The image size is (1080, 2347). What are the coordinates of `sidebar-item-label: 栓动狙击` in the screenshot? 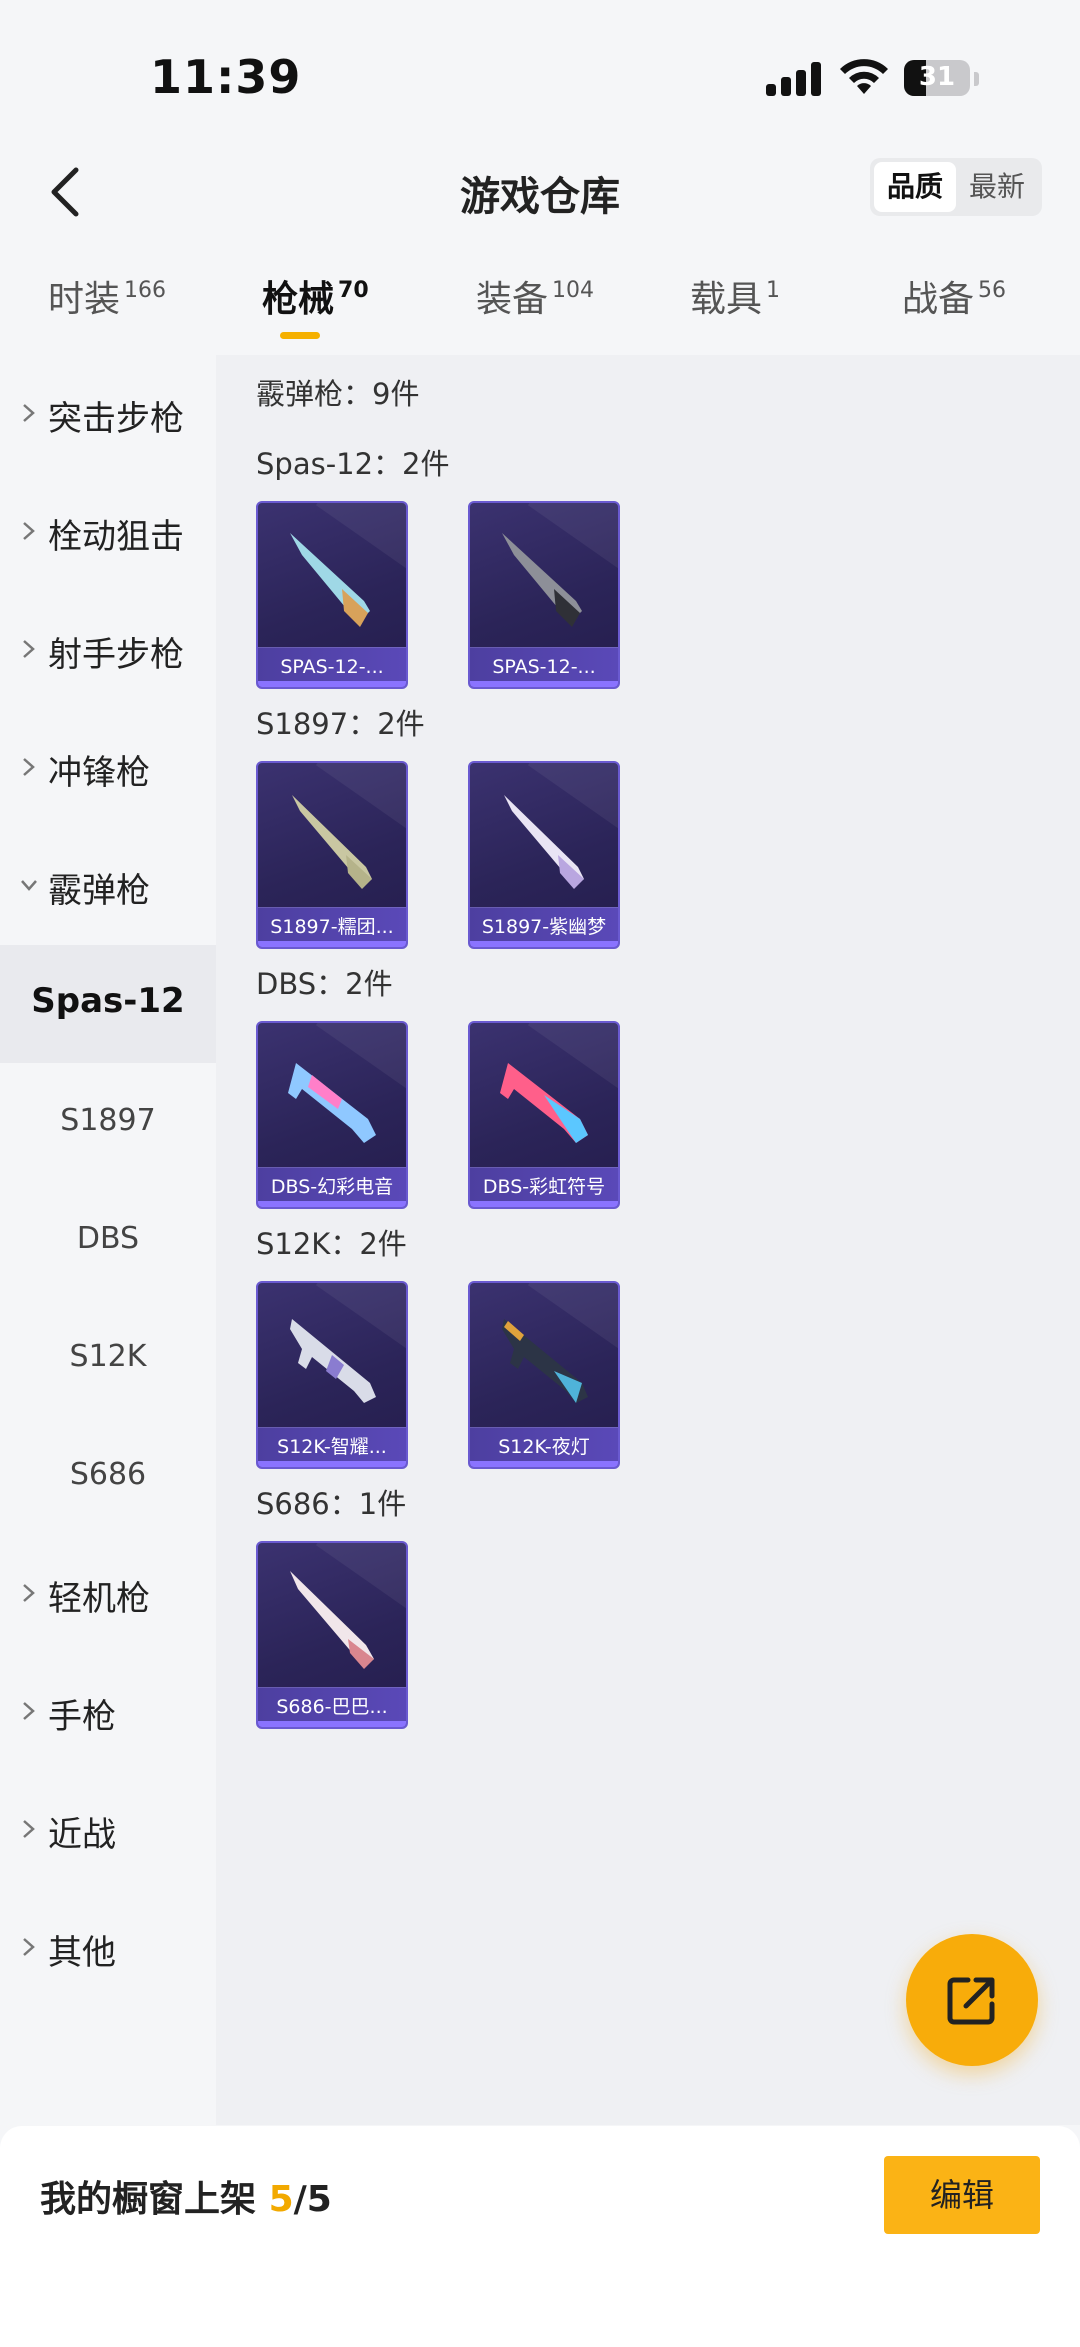 It's located at (116, 537).